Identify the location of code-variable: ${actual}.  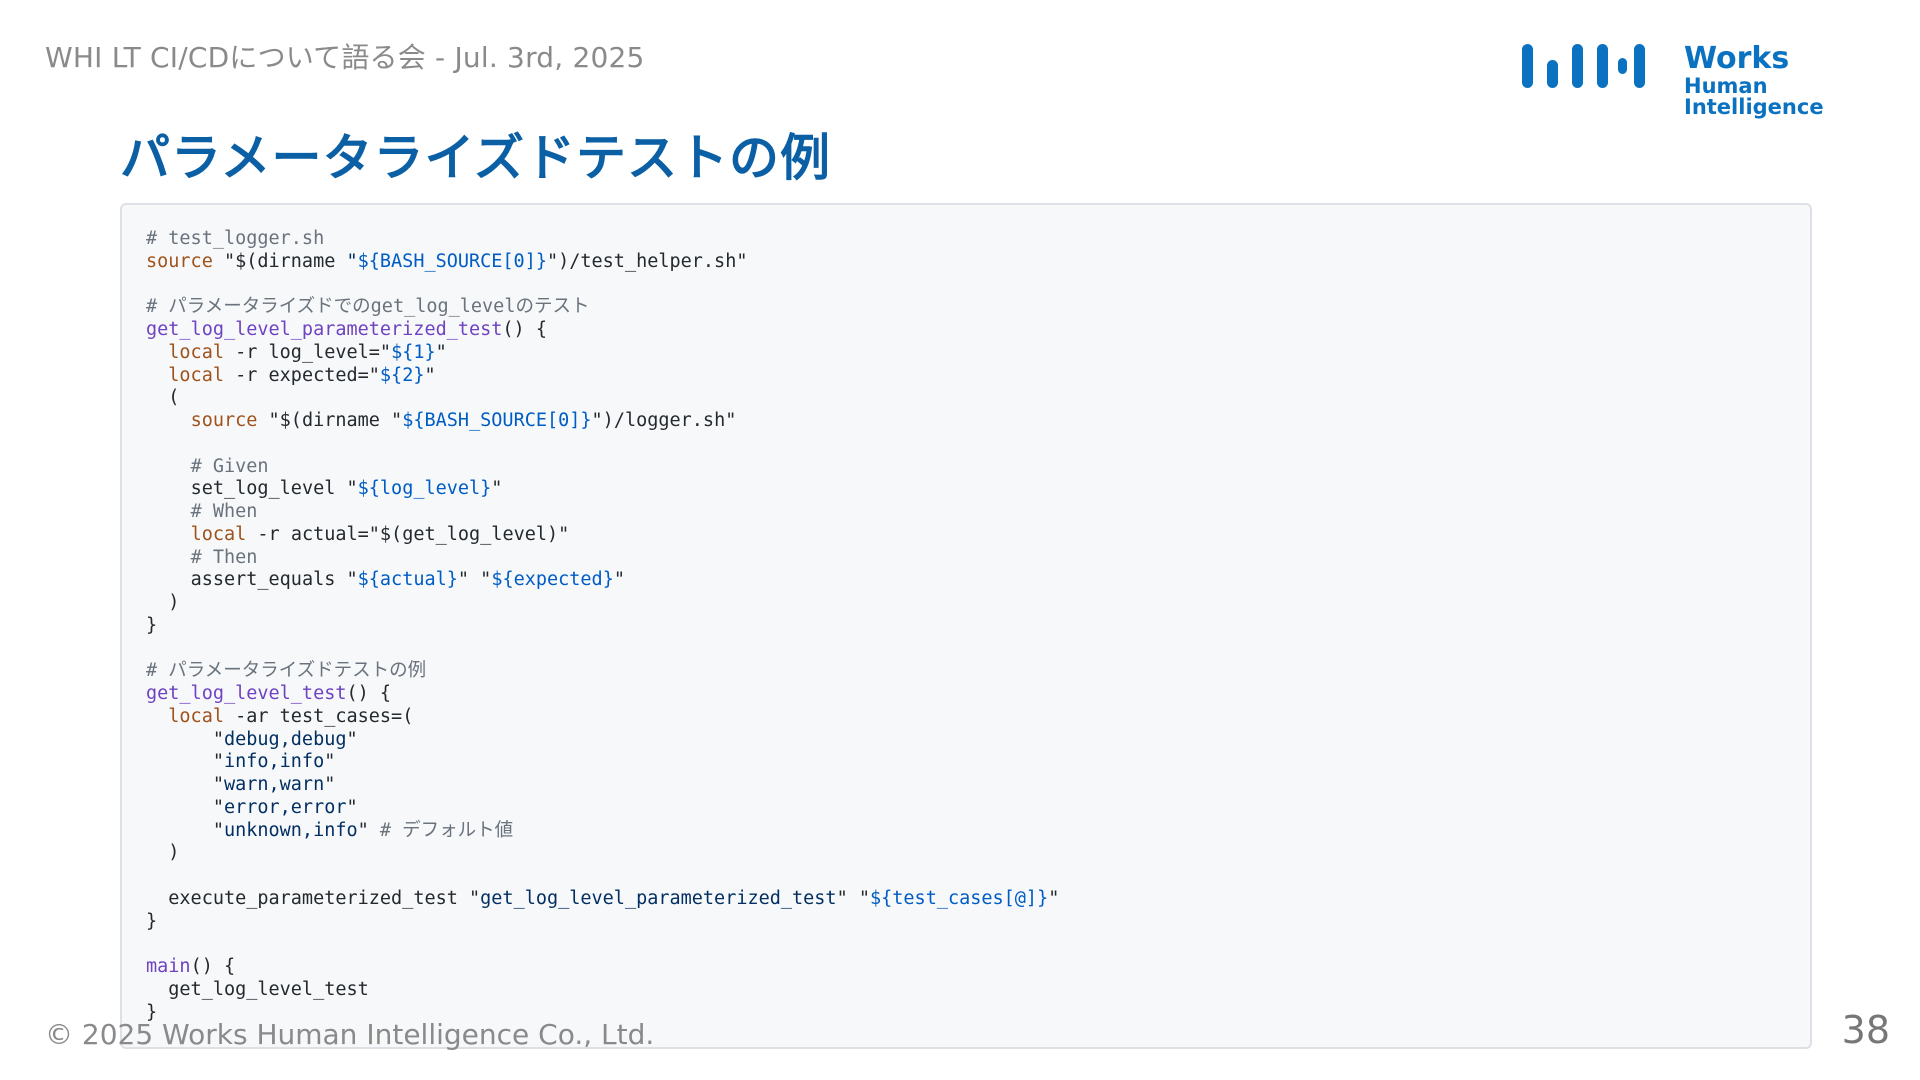
(407, 580).